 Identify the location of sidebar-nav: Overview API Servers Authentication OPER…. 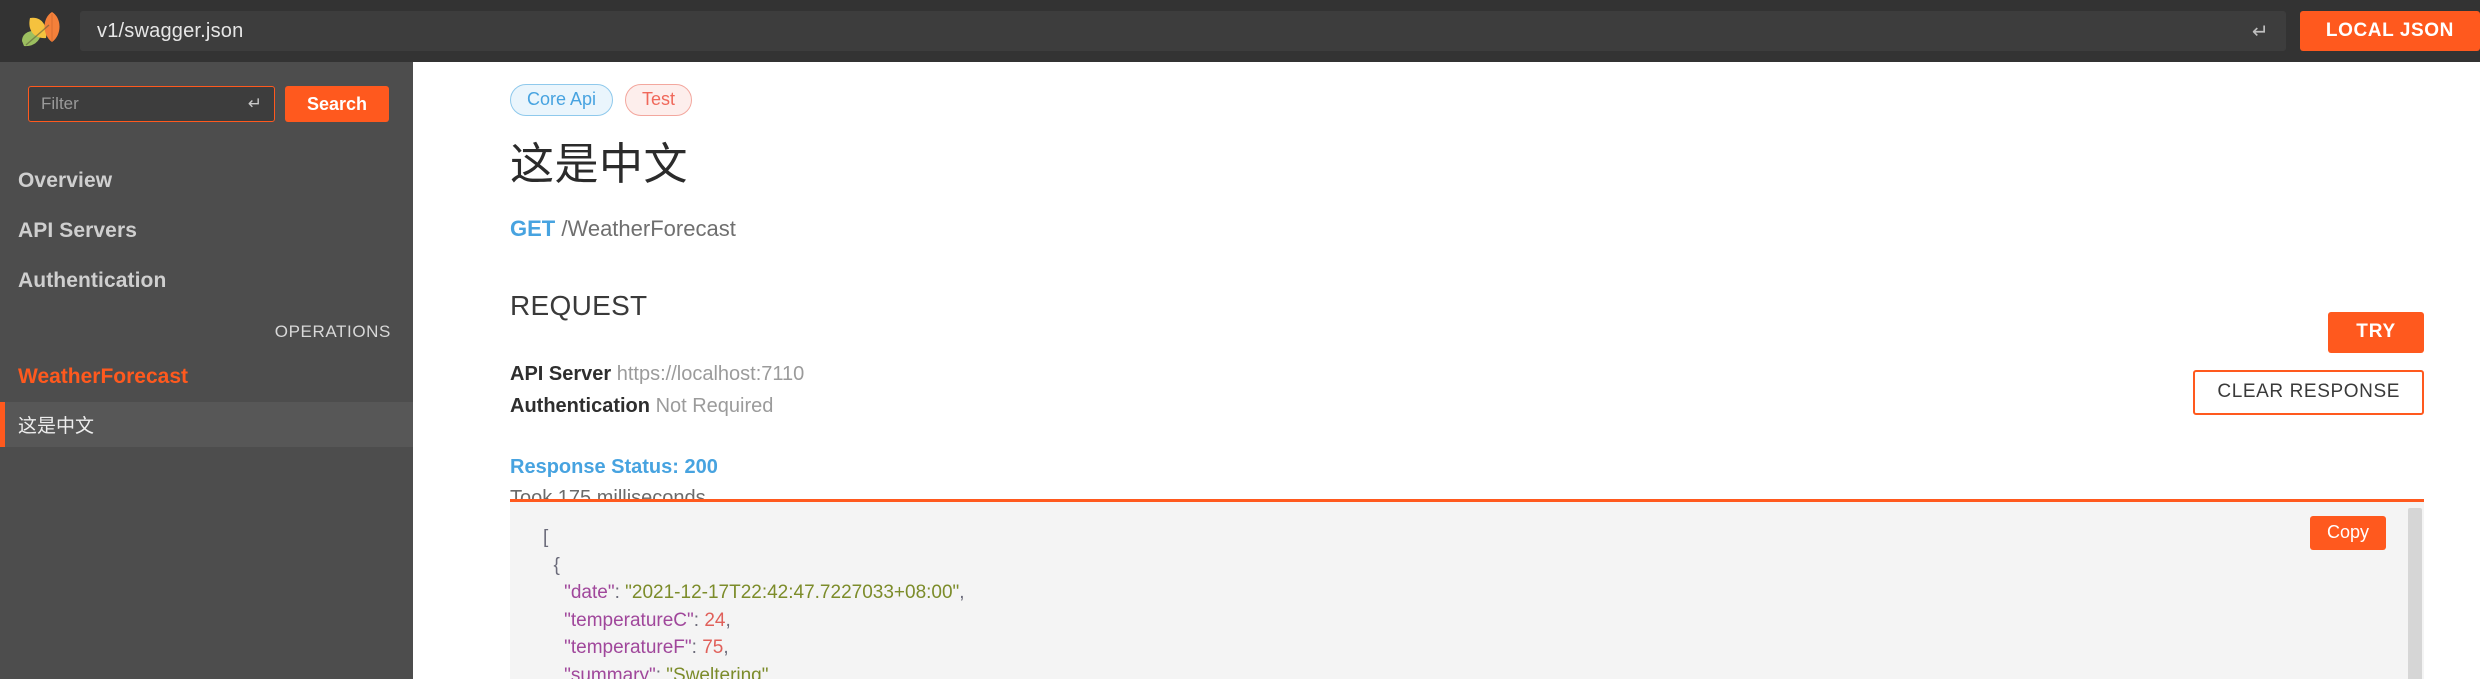
(206, 301).